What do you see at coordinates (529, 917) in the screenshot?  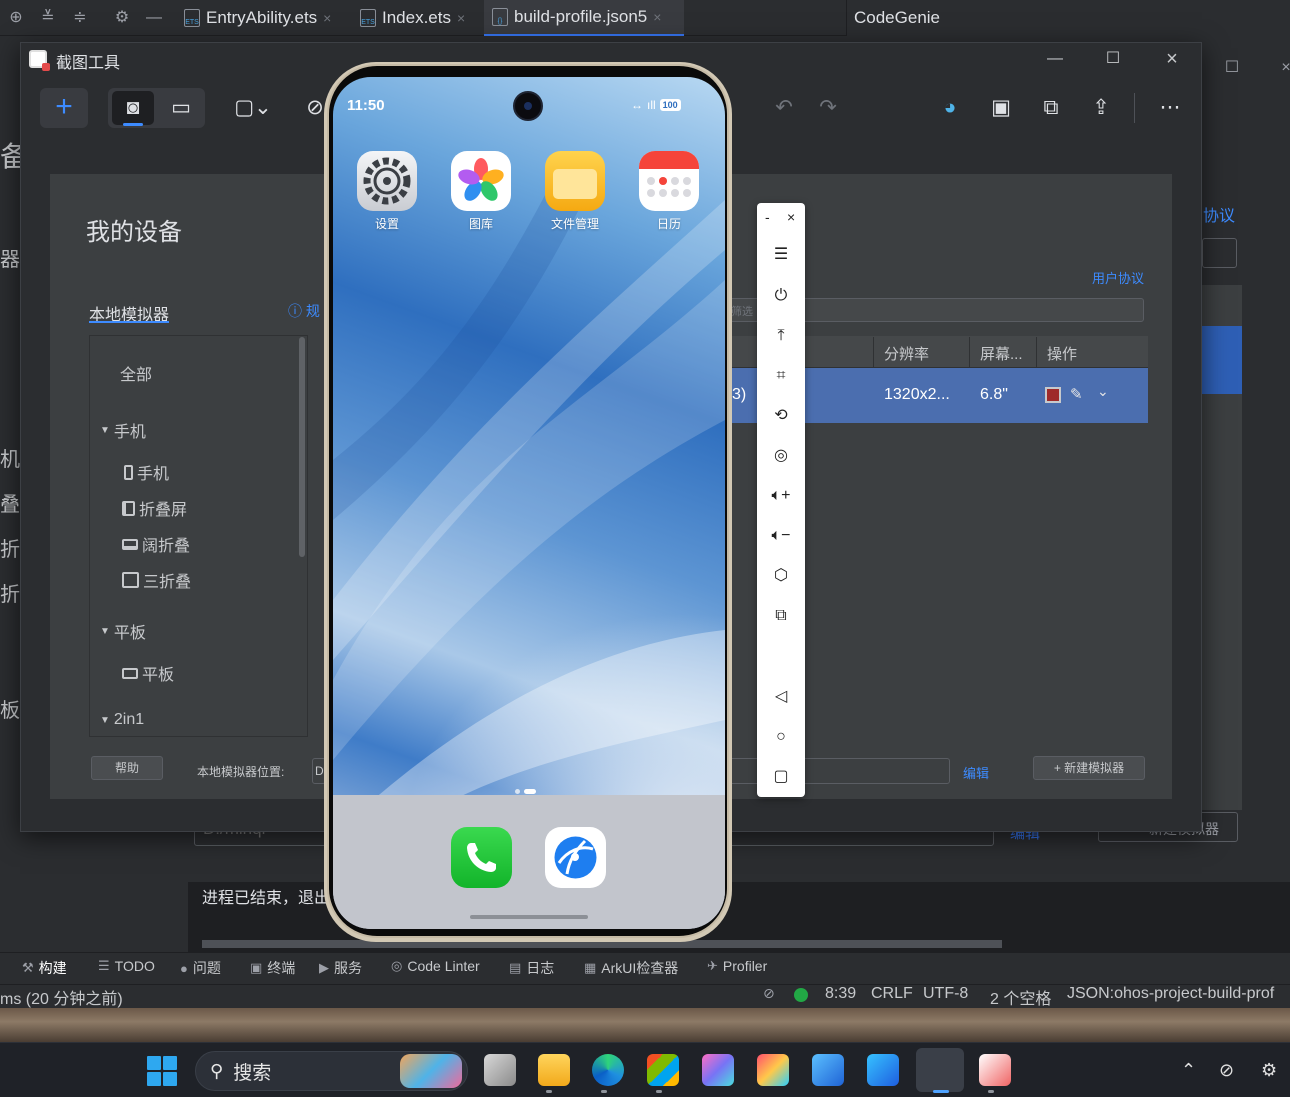 I see `home-indicator` at bounding box center [529, 917].